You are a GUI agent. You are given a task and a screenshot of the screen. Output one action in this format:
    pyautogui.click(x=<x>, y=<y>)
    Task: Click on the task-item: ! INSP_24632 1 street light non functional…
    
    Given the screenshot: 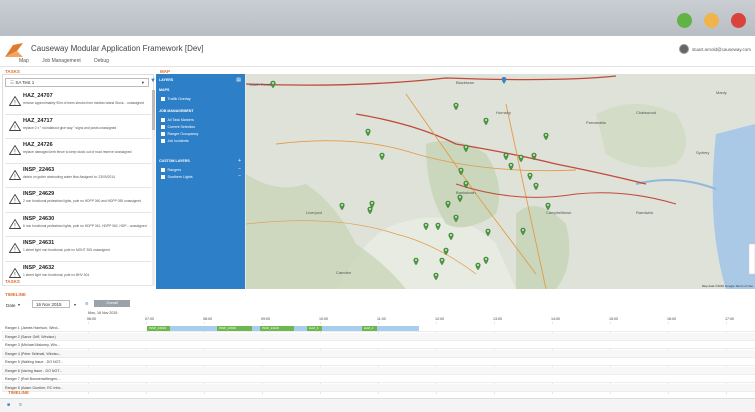 What is the action you would take?
    pyautogui.click(x=78, y=274)
    